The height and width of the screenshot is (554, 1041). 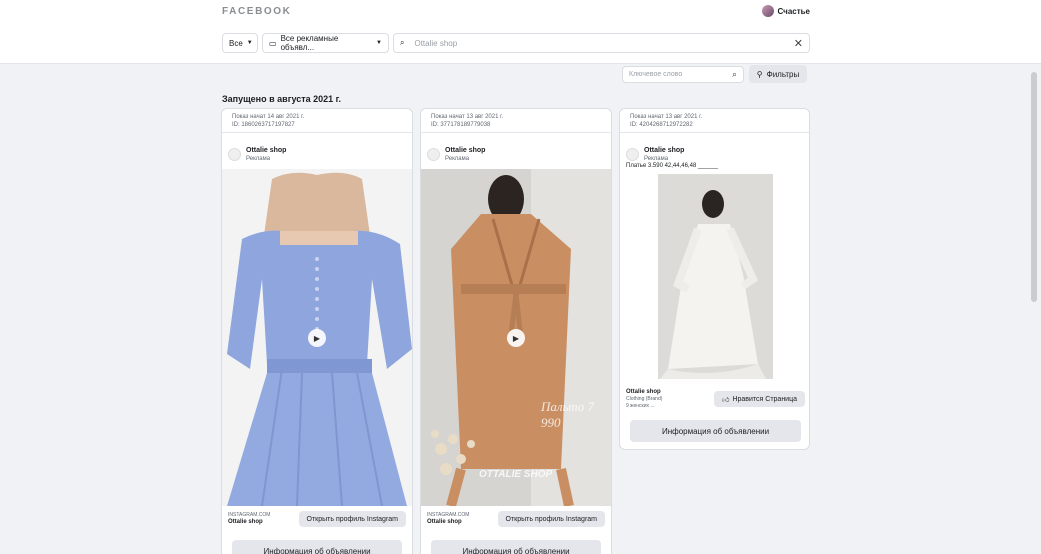 What do you see at coordinates (656, 74) in the screenshot?
I see `keyword-placeholder: Ключевое слово` at bounding box center [656, 74].